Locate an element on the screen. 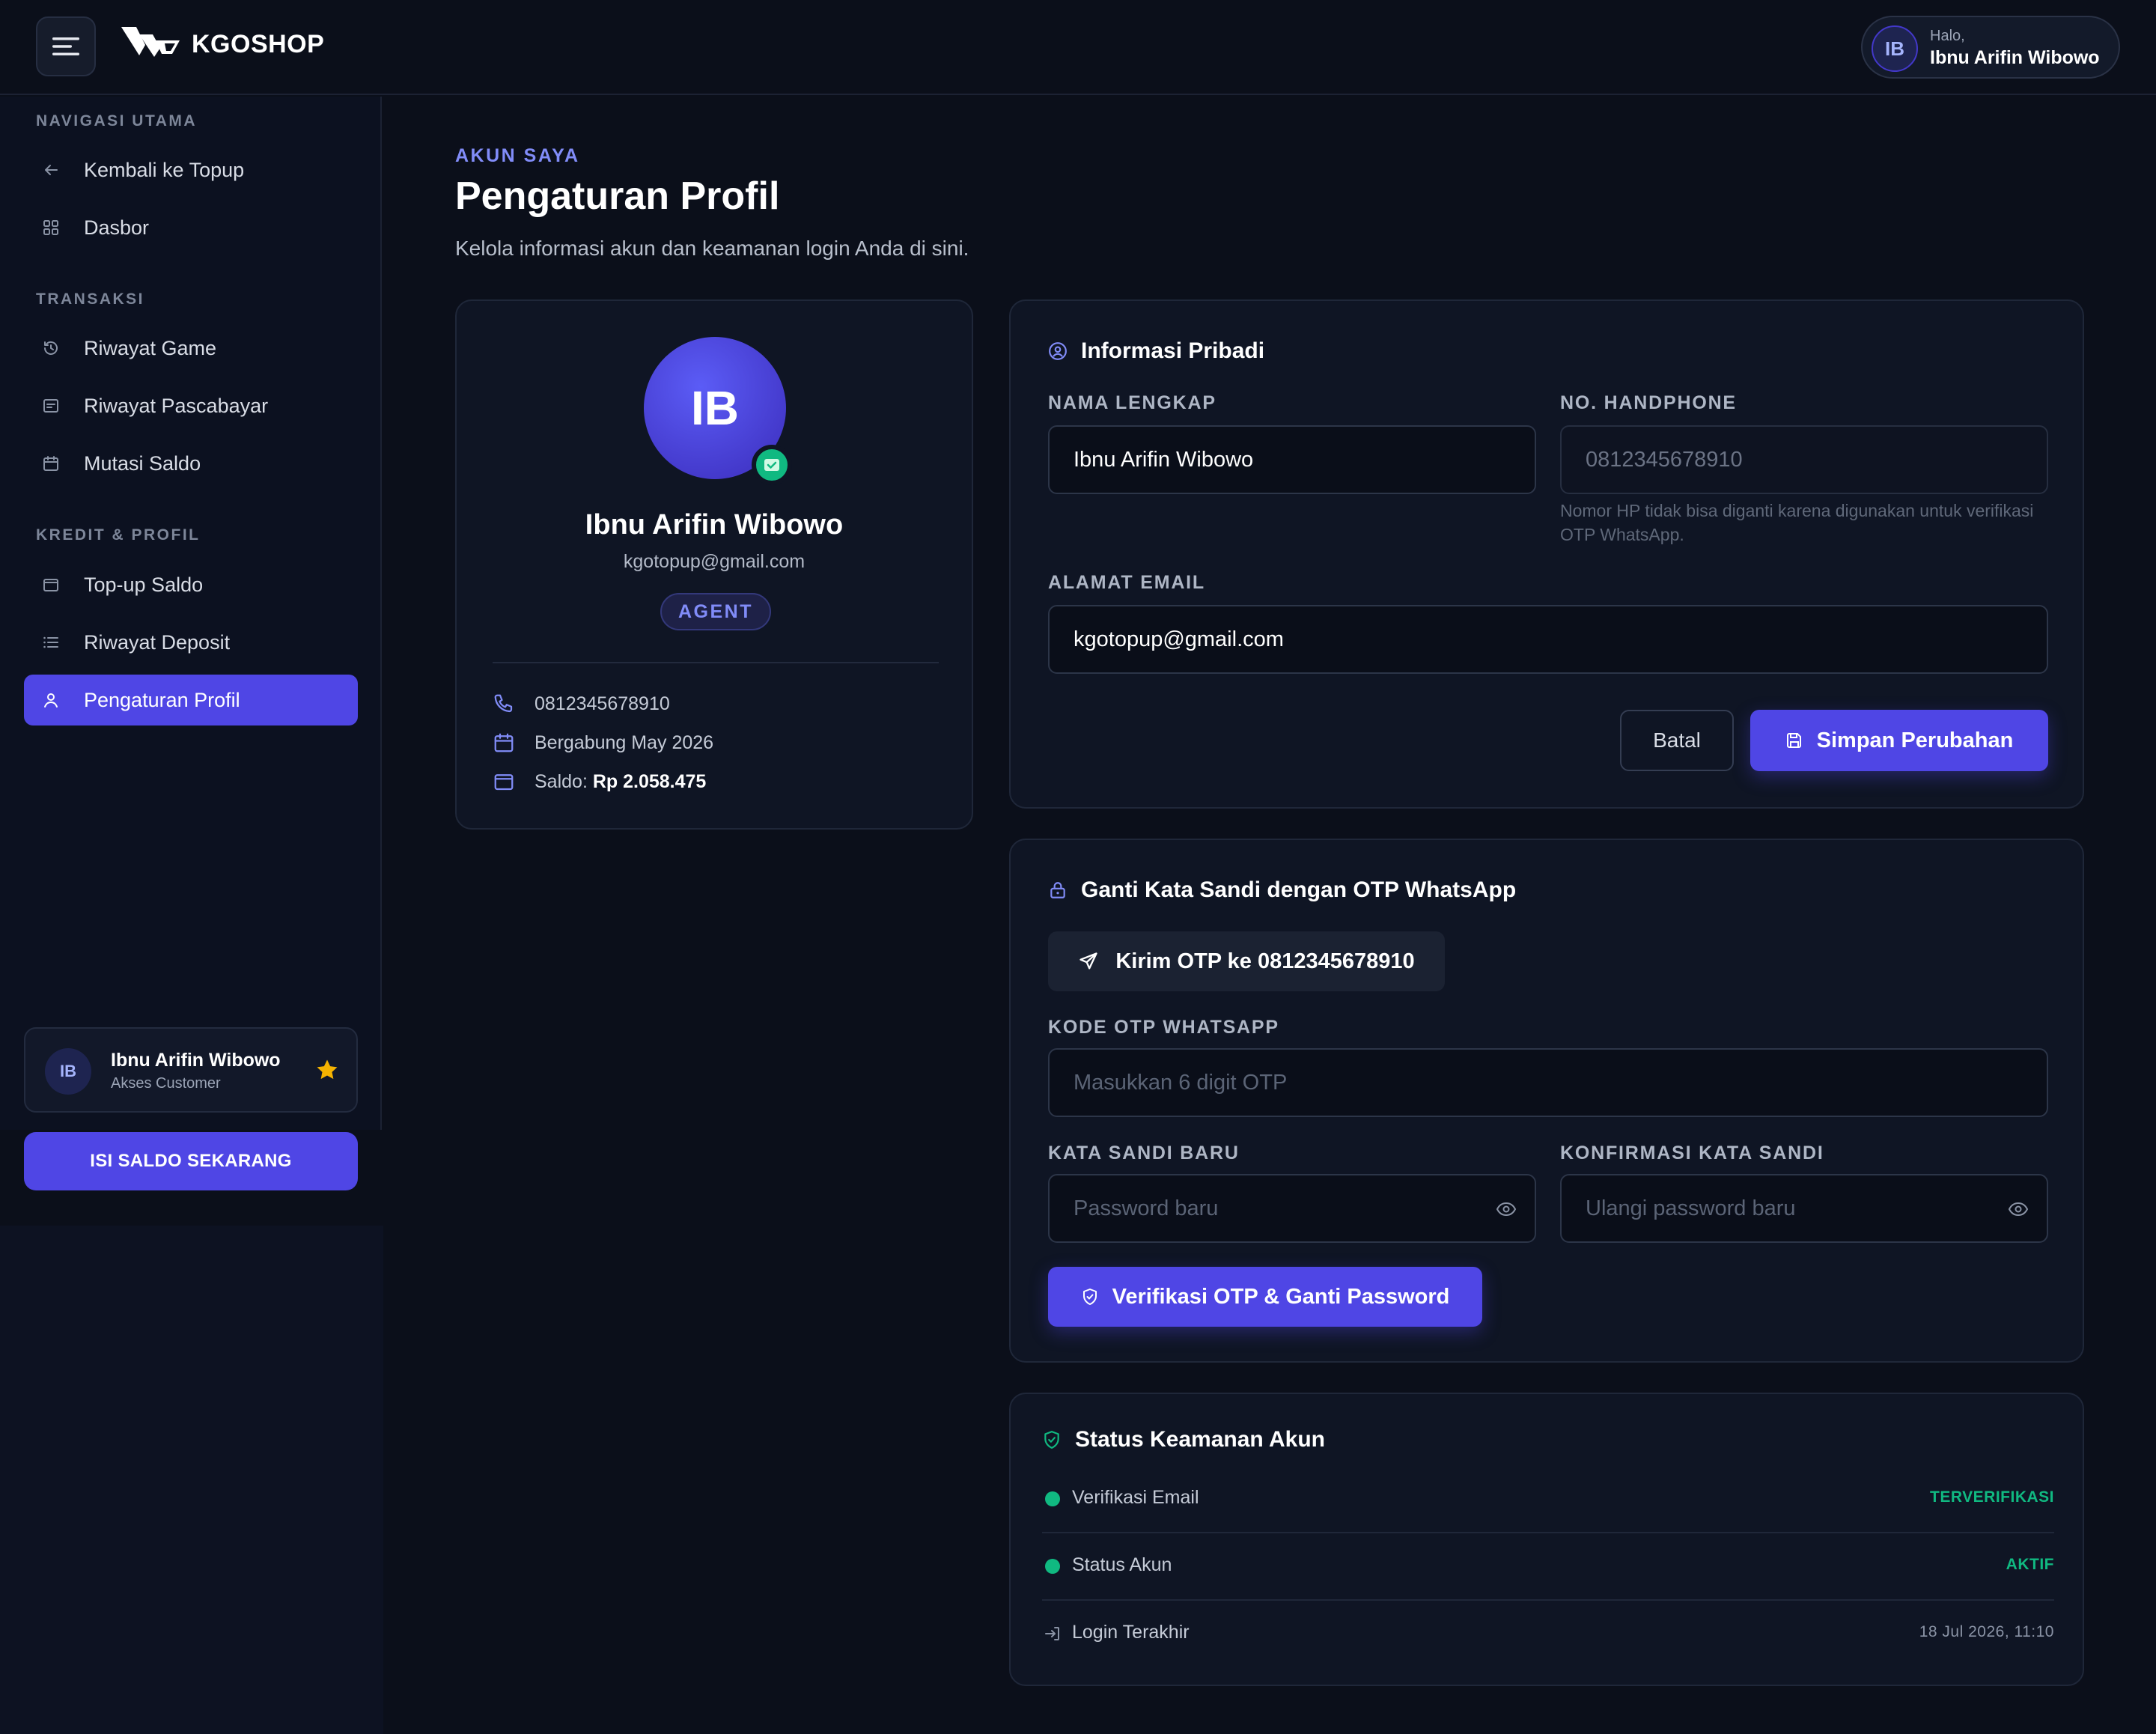 This screenshot has width=2156, height=1734. confirm-password-input: Ulangi password baru is located at coordinates (1804, 1208).